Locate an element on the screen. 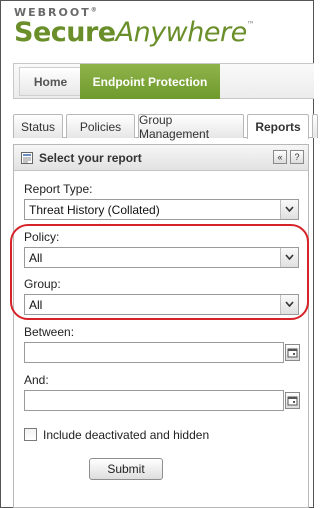  top-navigation: Home Endpoint Protection is located at coordinates (163, 81).